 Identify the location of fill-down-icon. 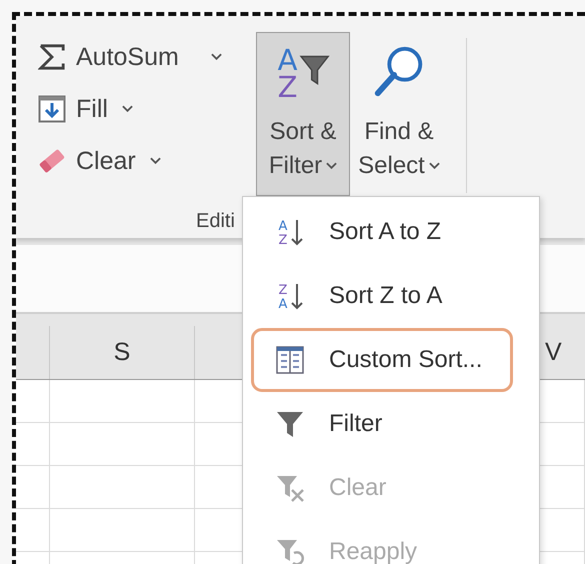
(52, 109).